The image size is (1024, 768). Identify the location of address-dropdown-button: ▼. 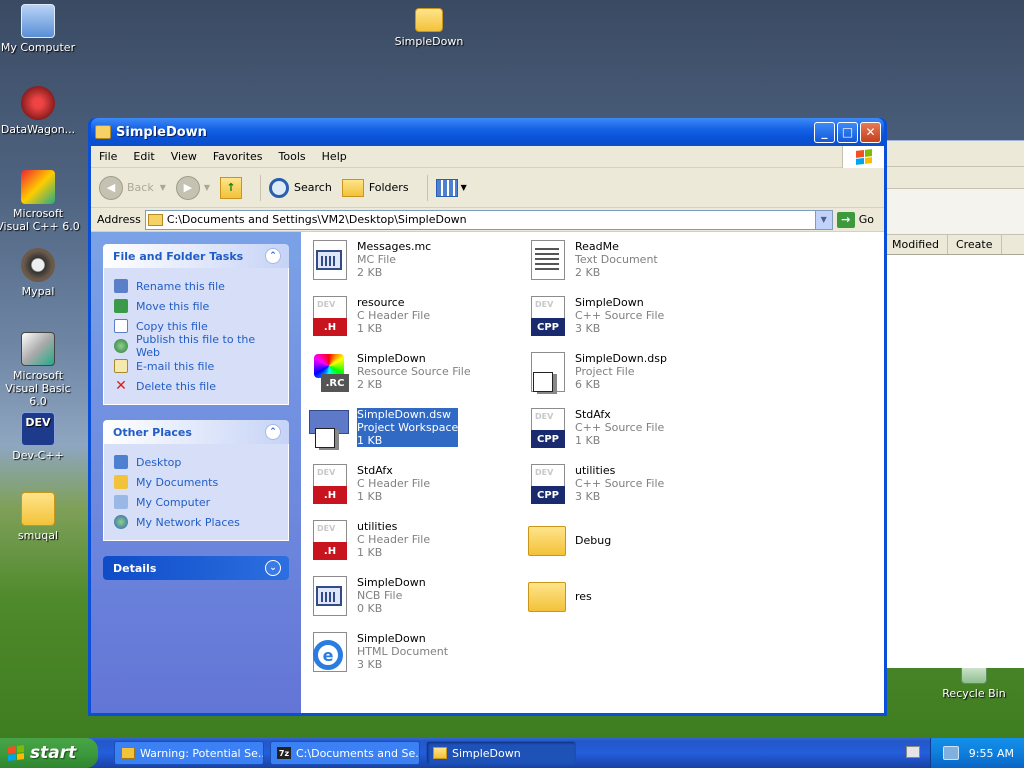
(823, 219).